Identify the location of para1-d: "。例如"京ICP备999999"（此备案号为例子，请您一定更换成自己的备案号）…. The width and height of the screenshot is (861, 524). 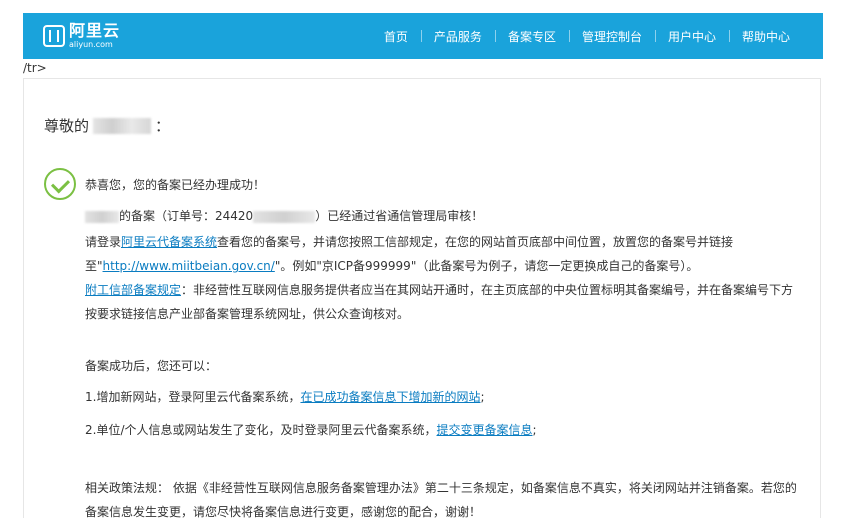
(486, 266).